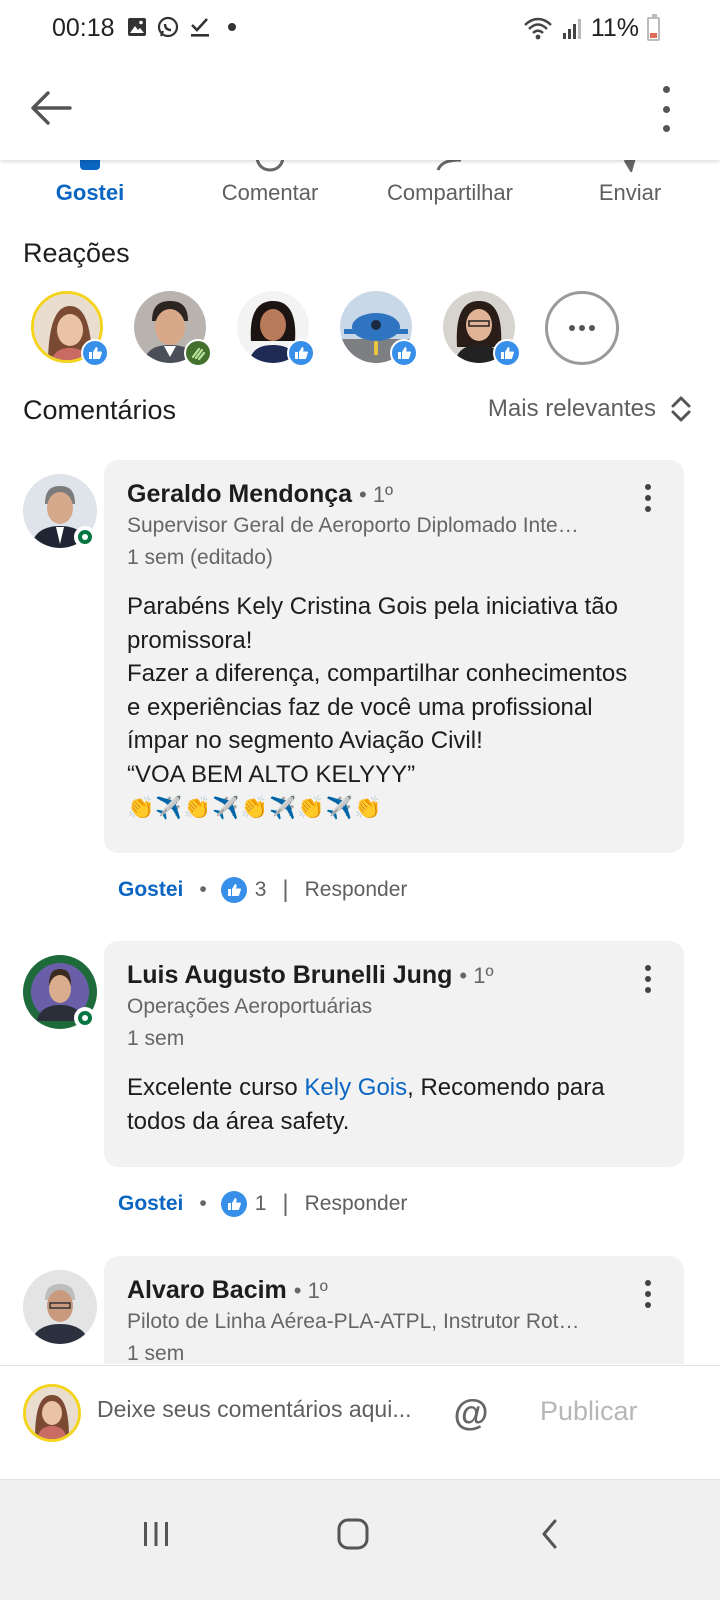  Describe the element at coordinates (290, 975) in the screenshot. I see `comment-author-name: Luis Augusto Brunelli Jung` at that location.